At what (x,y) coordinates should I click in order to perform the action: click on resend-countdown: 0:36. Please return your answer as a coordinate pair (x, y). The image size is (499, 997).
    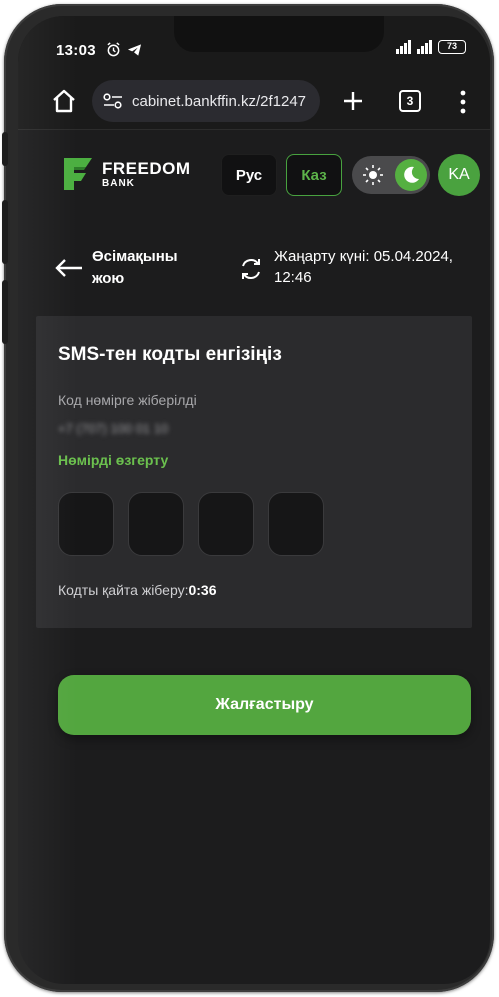
    Looking at the image, I should click on (202, 590).